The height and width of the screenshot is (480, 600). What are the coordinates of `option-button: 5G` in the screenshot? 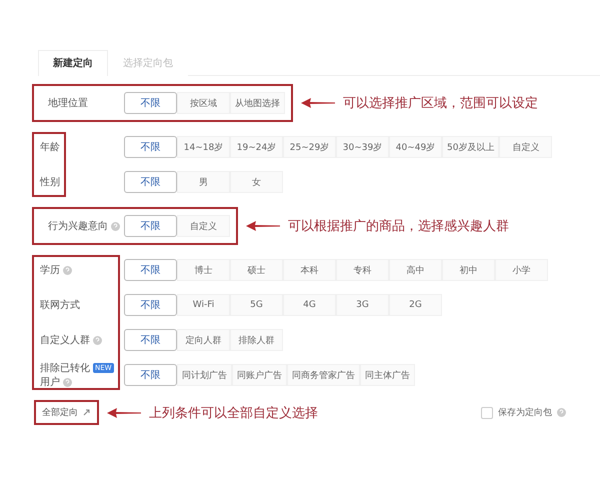 It's located at (256, 305).